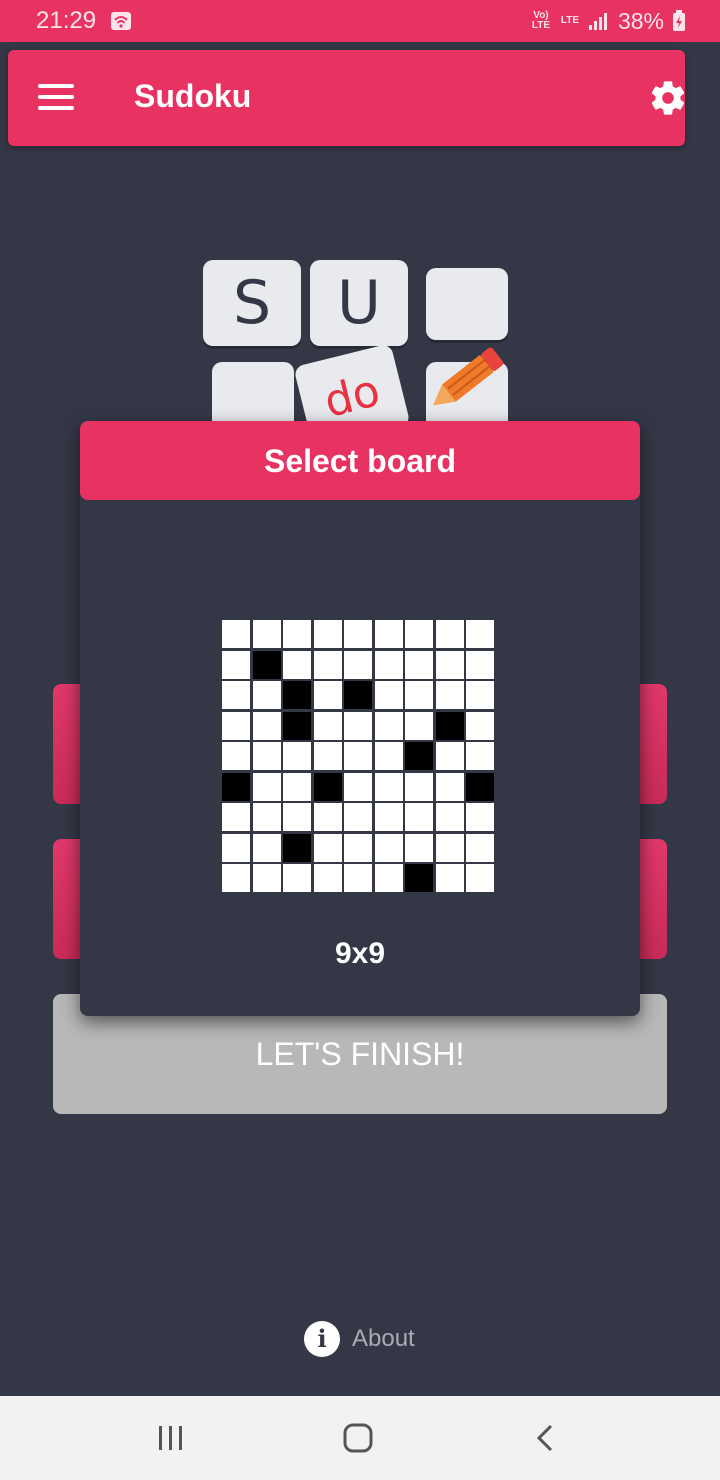  Describe the element at coordinates (66, 20) in the screenshot. I see `status-time: 21:29` at that location.